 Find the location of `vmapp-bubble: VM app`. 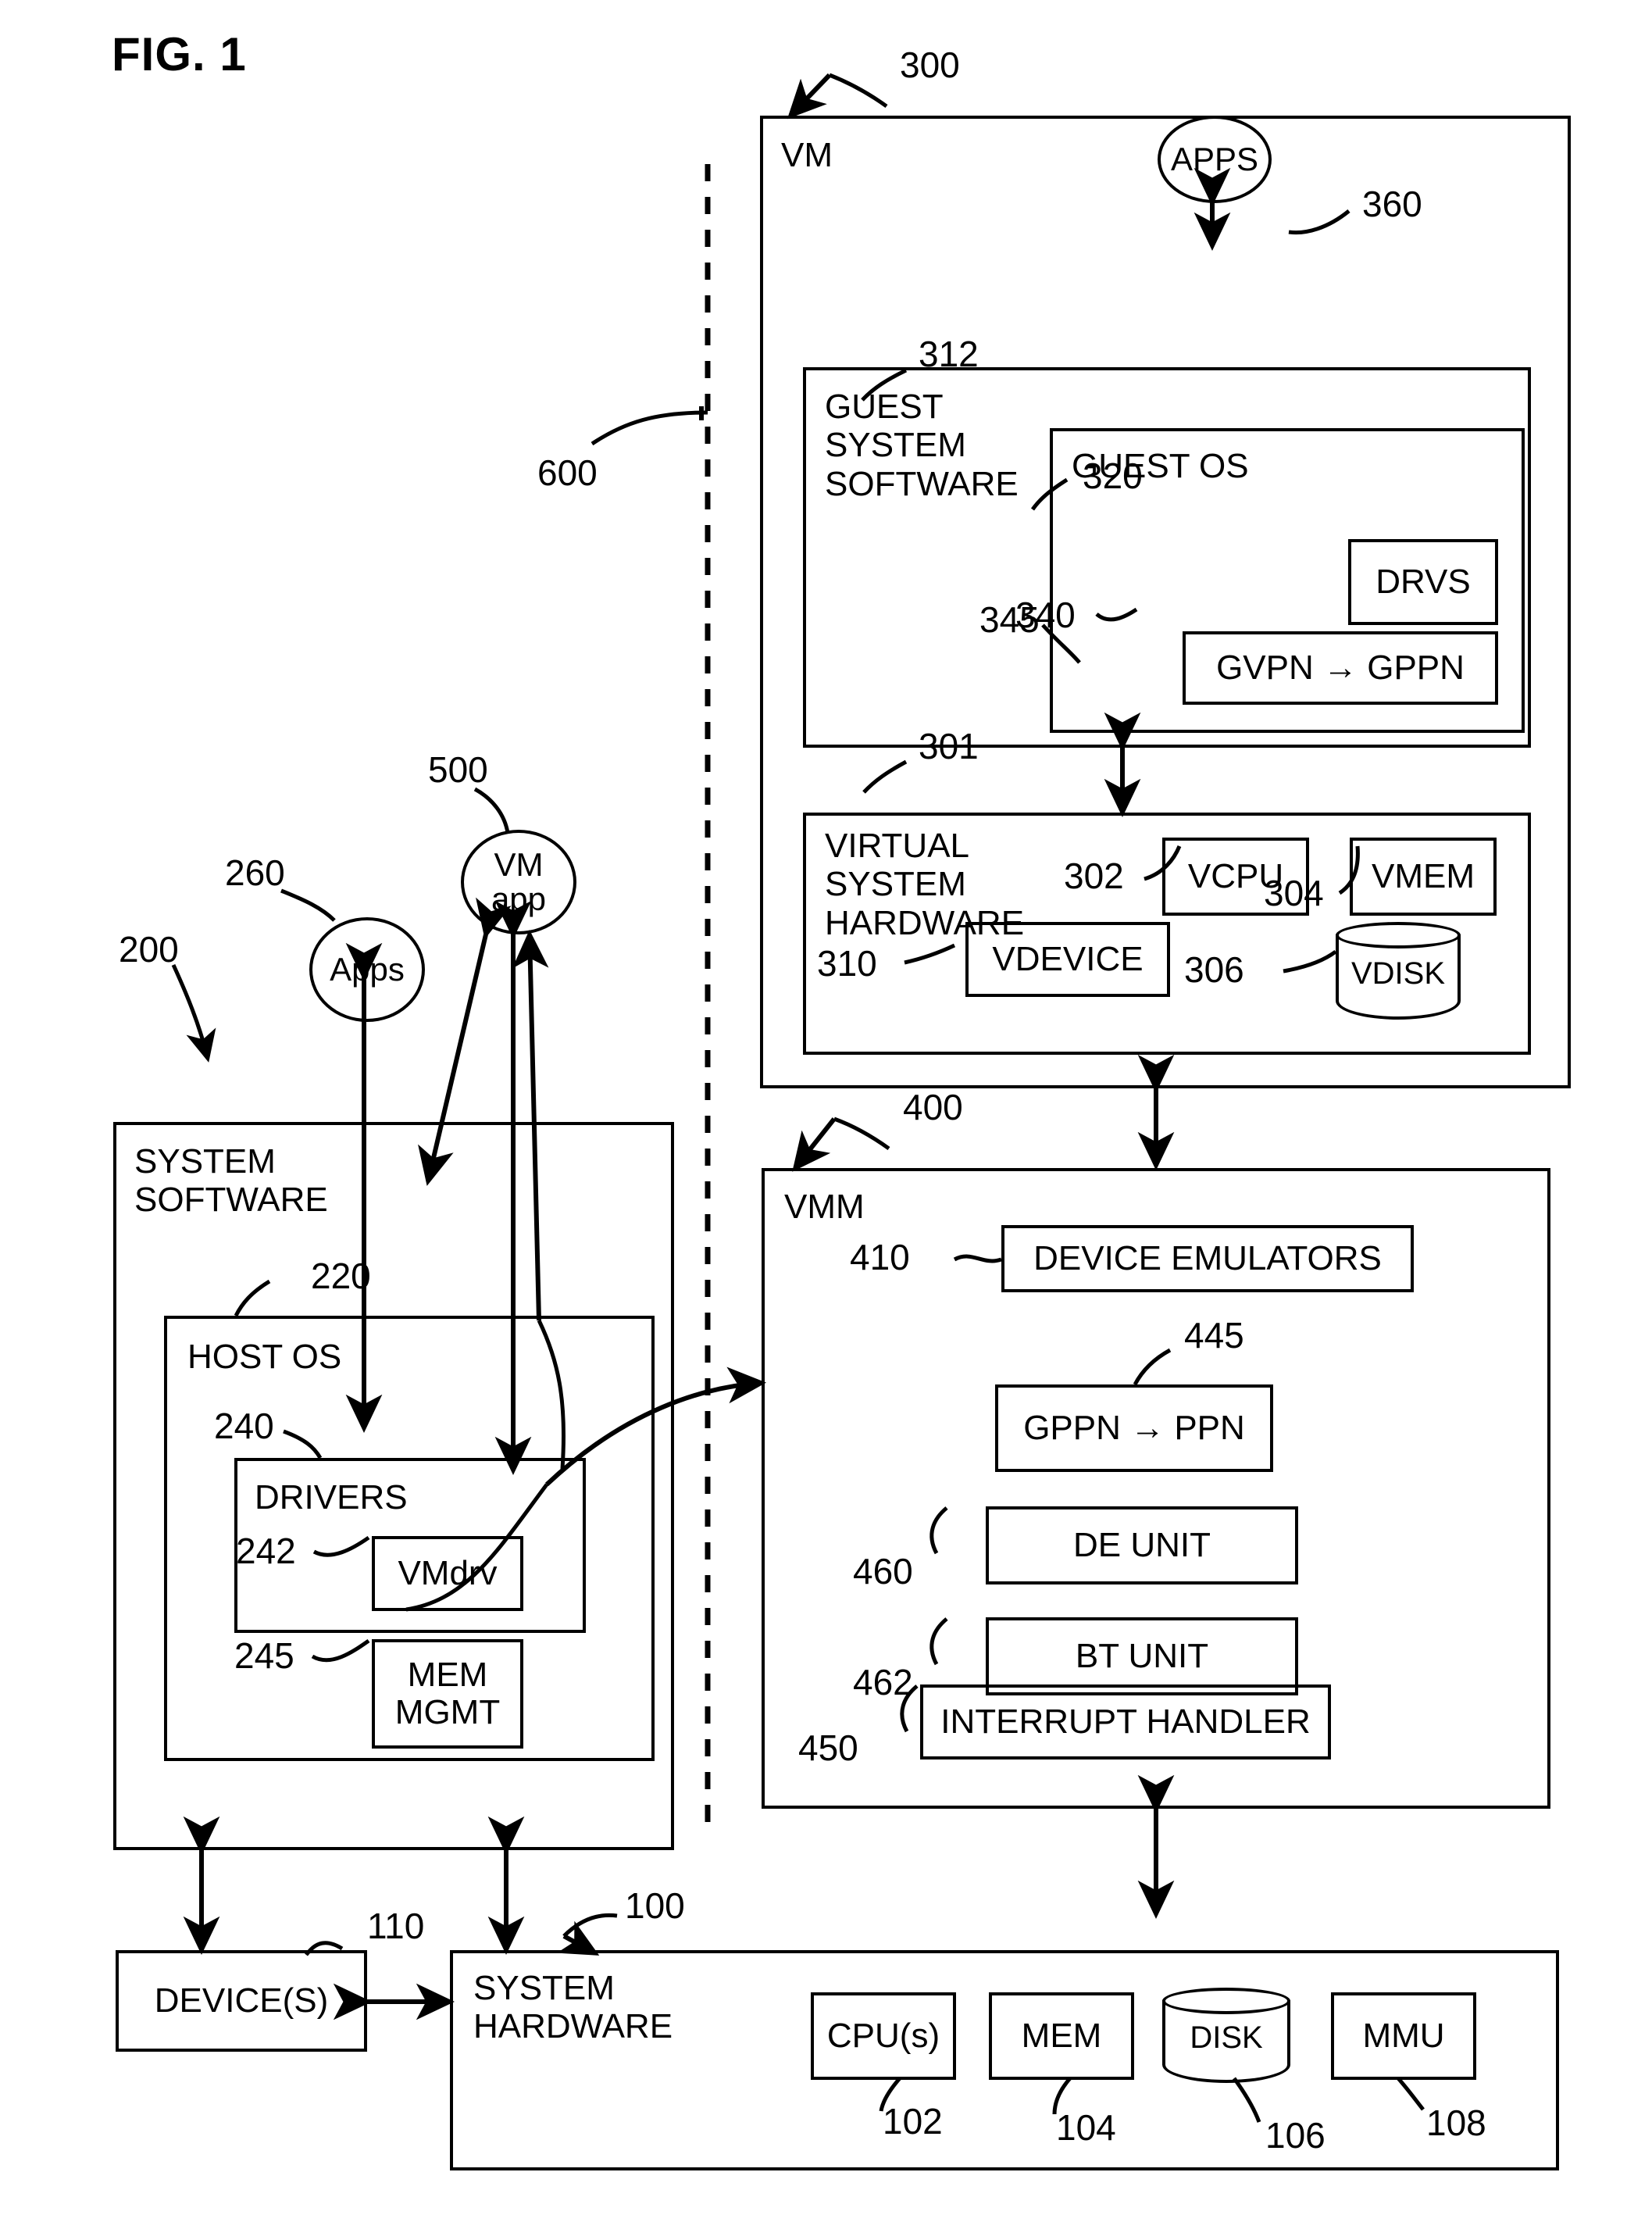

vmapp-bubble: VM app is located at coordinates (518, 882).